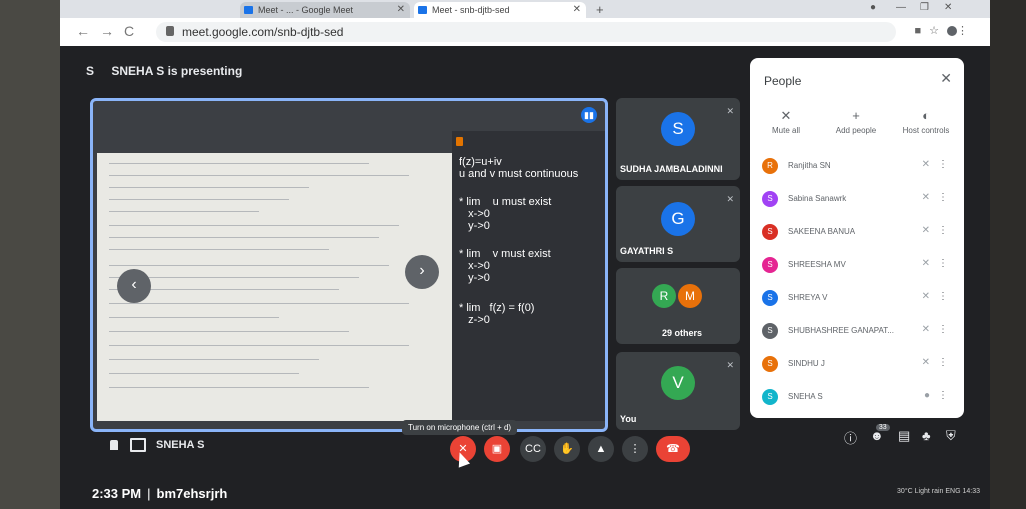 The image size is (1026, 509). What do you see at coordinates (856, 121) in the screenshot?
I see `add-people-button: + Add people` at bounding box center [856, 121].